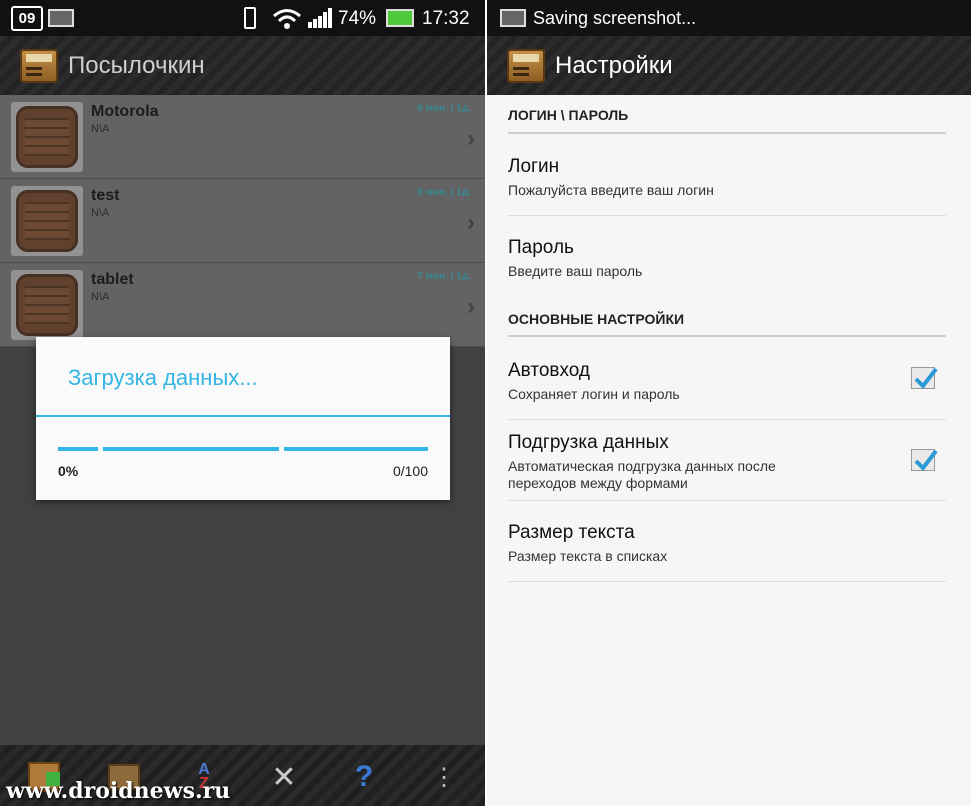  What do you see at coordinates (357, 18) in the screenshot?
I see `battery-percent: 74%` at bounding box center [357, 18].